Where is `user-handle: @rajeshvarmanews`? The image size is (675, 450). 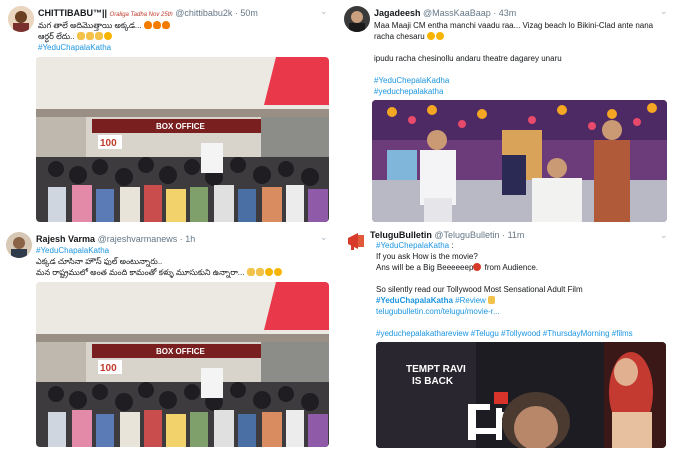
user-handle: @rajeshvarmanews is located at coordinates (138, 239).